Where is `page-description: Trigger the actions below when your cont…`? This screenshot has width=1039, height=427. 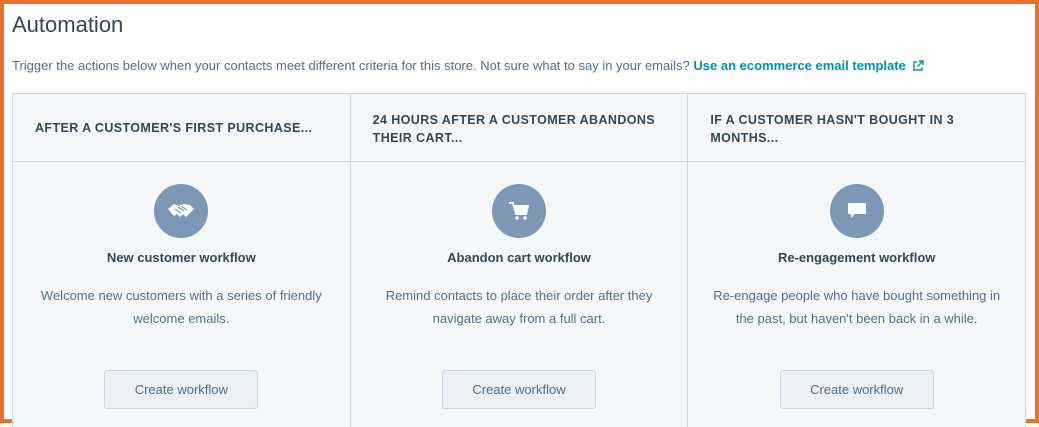 page-description: Trigger the actions below when your cont… is located at coordinates (468, 66).